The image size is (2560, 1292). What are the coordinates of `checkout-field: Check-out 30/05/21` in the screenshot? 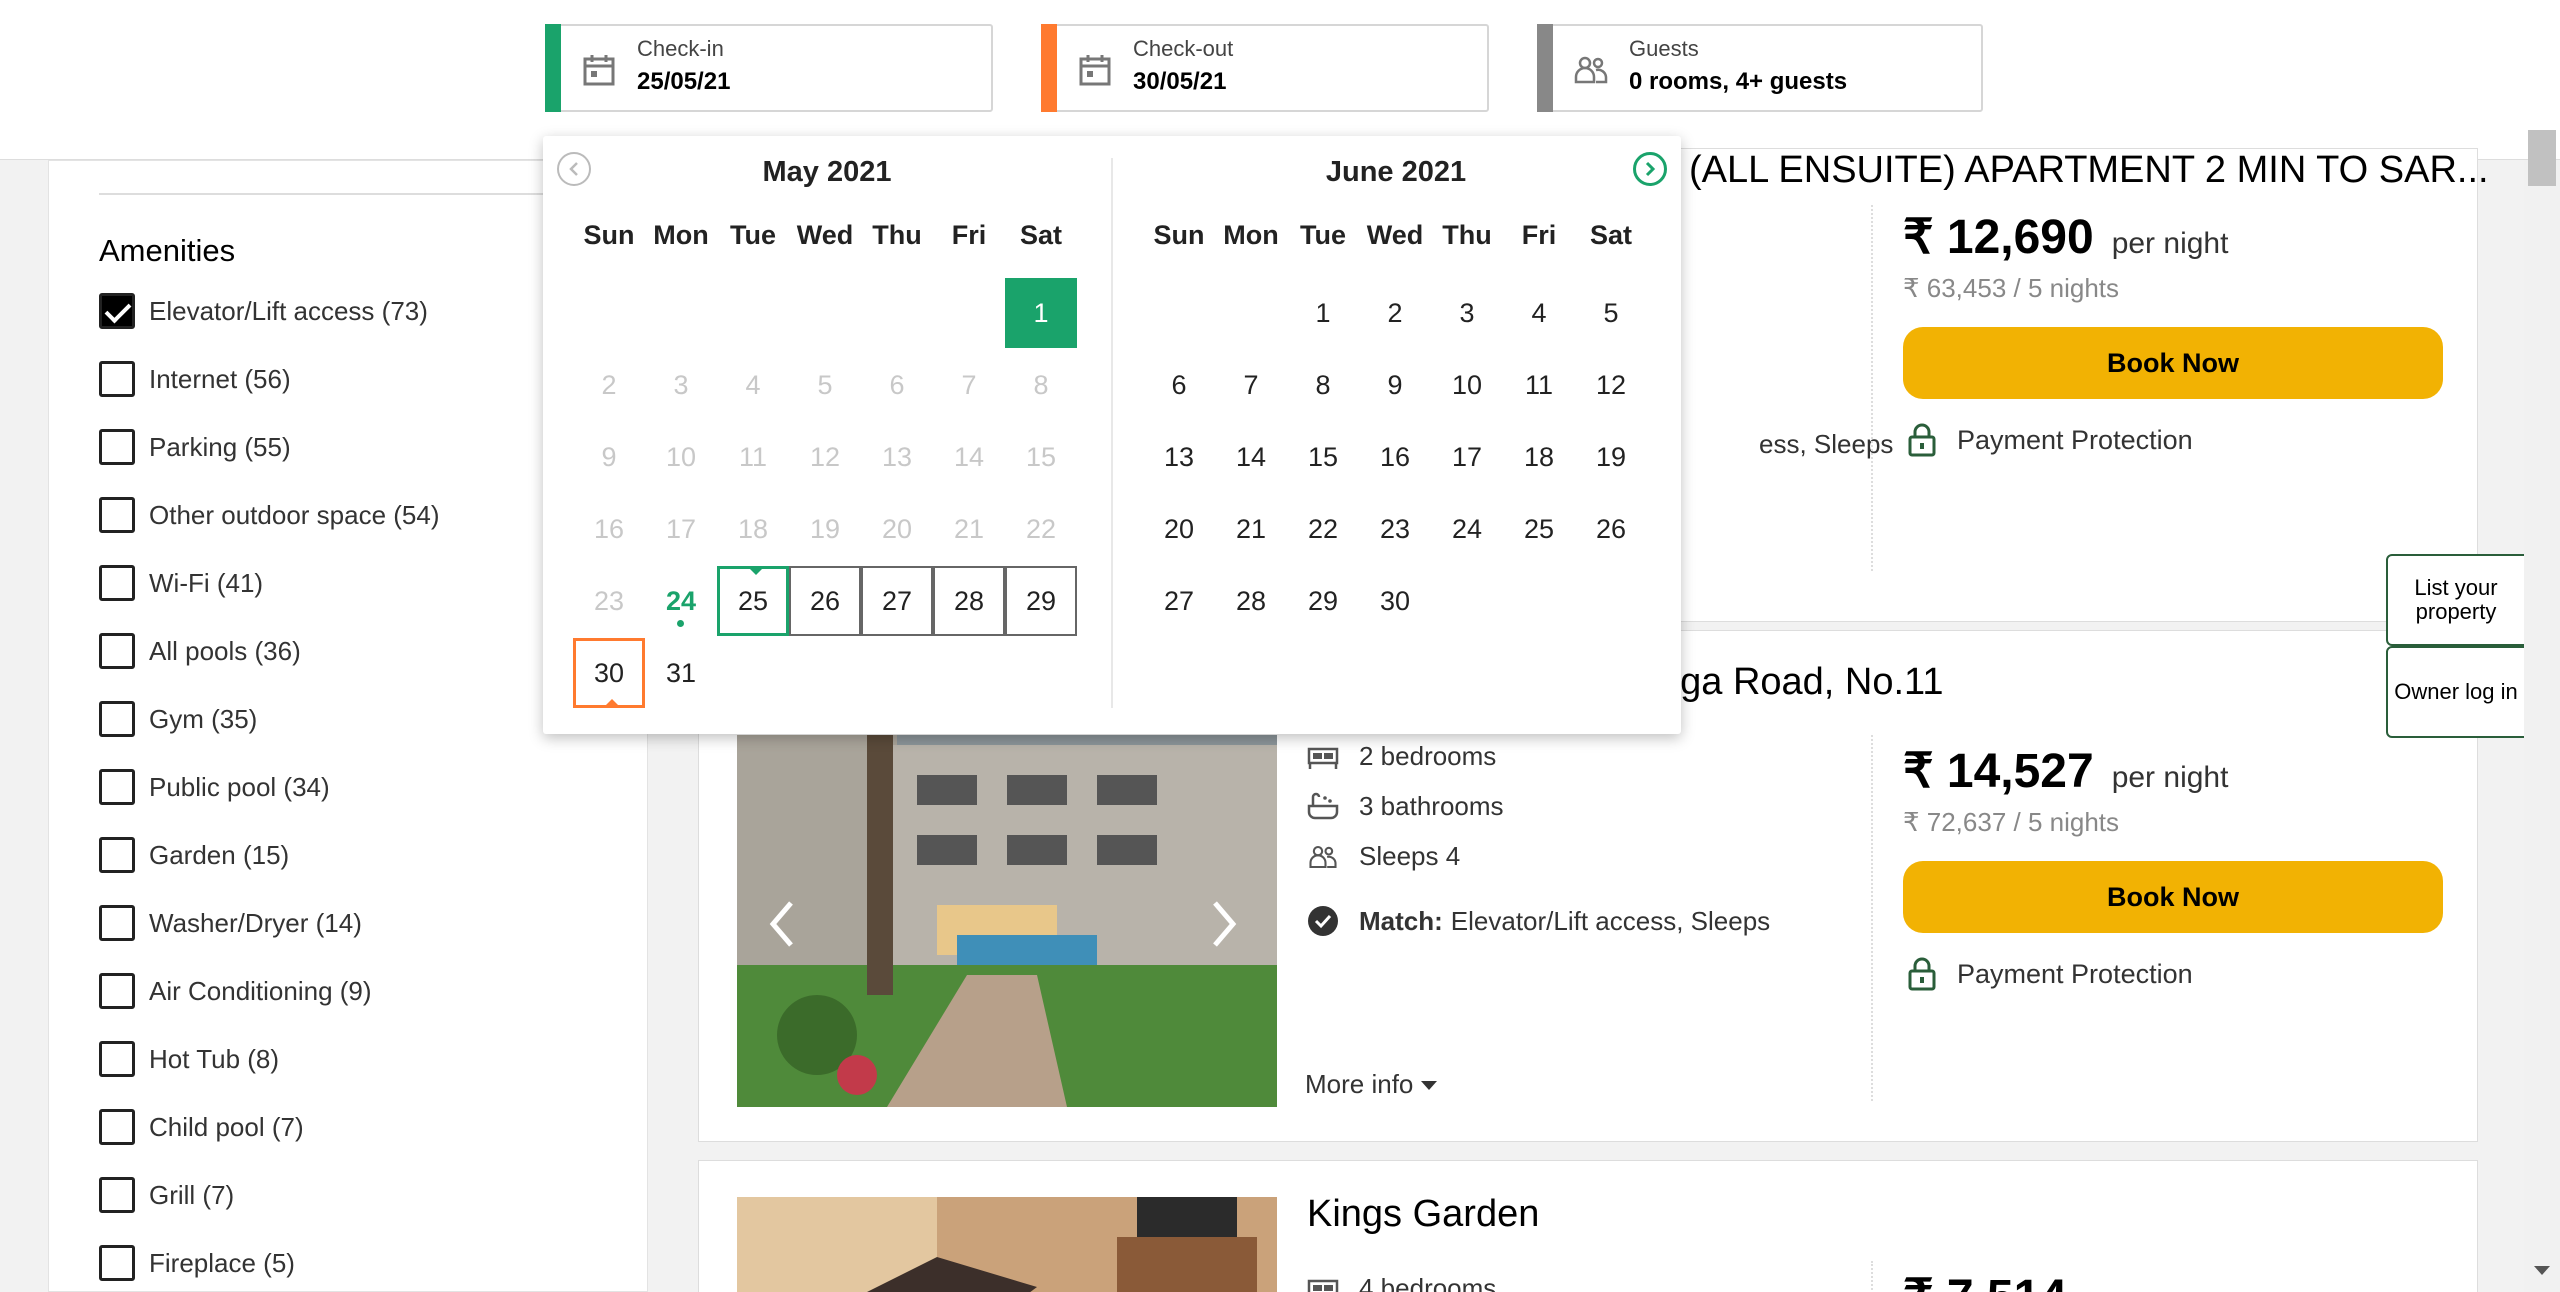 It's located at (1265, 68).